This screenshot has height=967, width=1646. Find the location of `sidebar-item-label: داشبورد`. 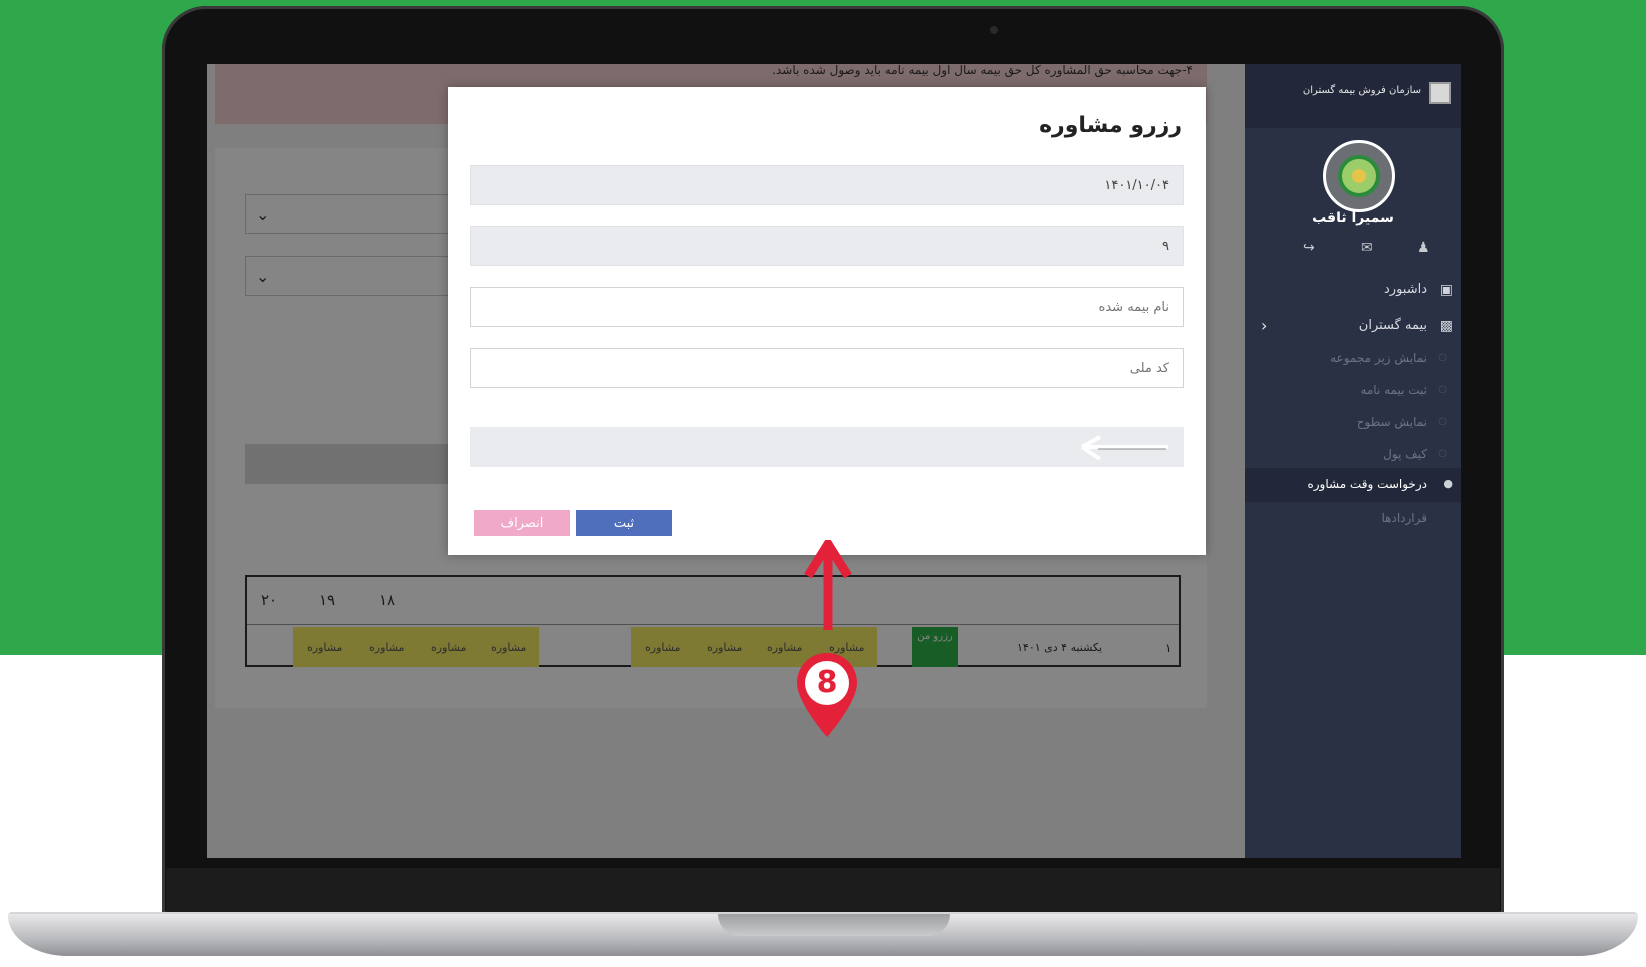

sidebar-item-label: داشبورد is located at coordinates (1405, 289).